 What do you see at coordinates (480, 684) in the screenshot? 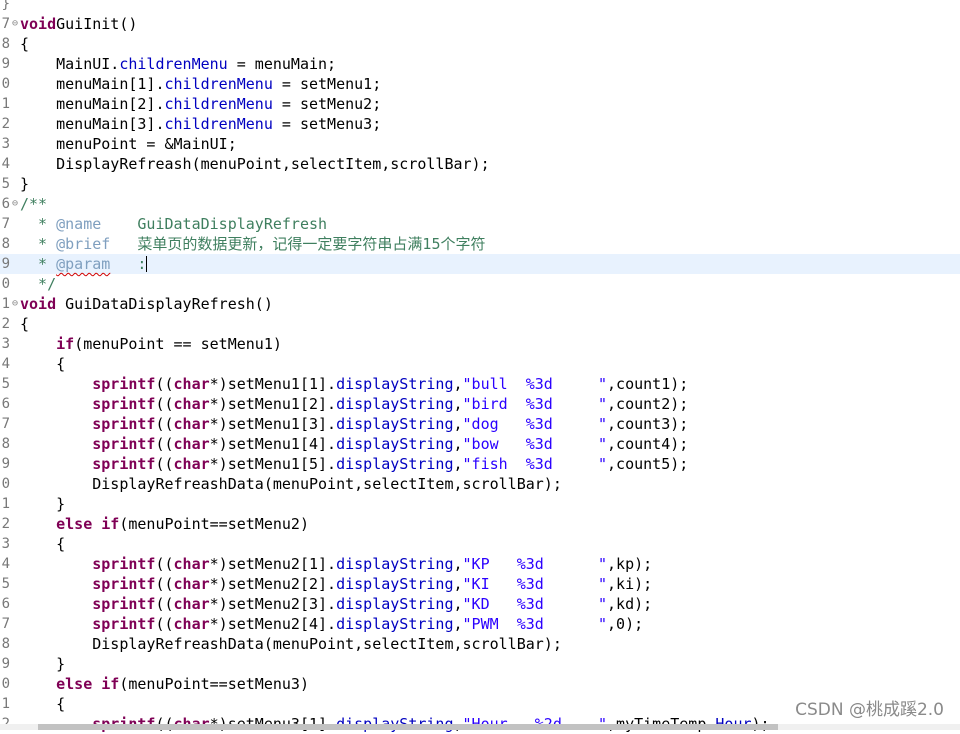
I see `code-line: 0 else if(menuPoint==setMenu3)` at bounding box center [480, 684].